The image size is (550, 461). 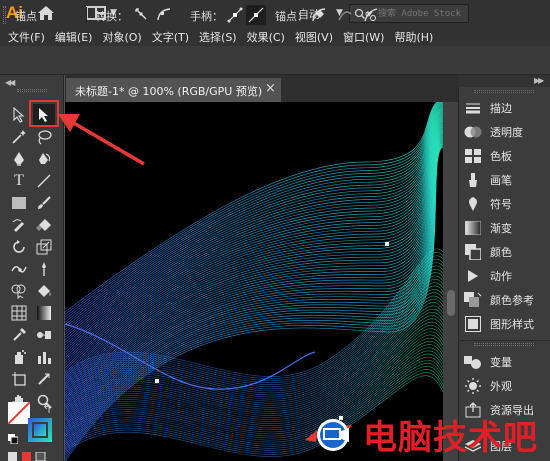 I want to click on panel-item-brushes: 画笔, so click(x=506, y=180).